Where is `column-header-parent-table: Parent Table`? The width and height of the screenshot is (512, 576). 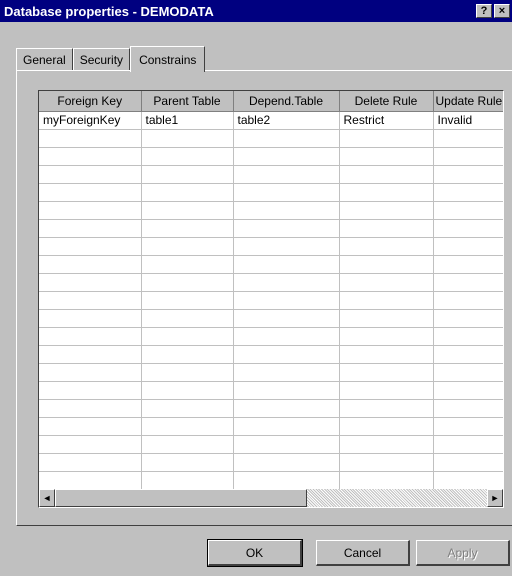 column-header-parent-table: Parent Table is located at coordinates (187, 101).